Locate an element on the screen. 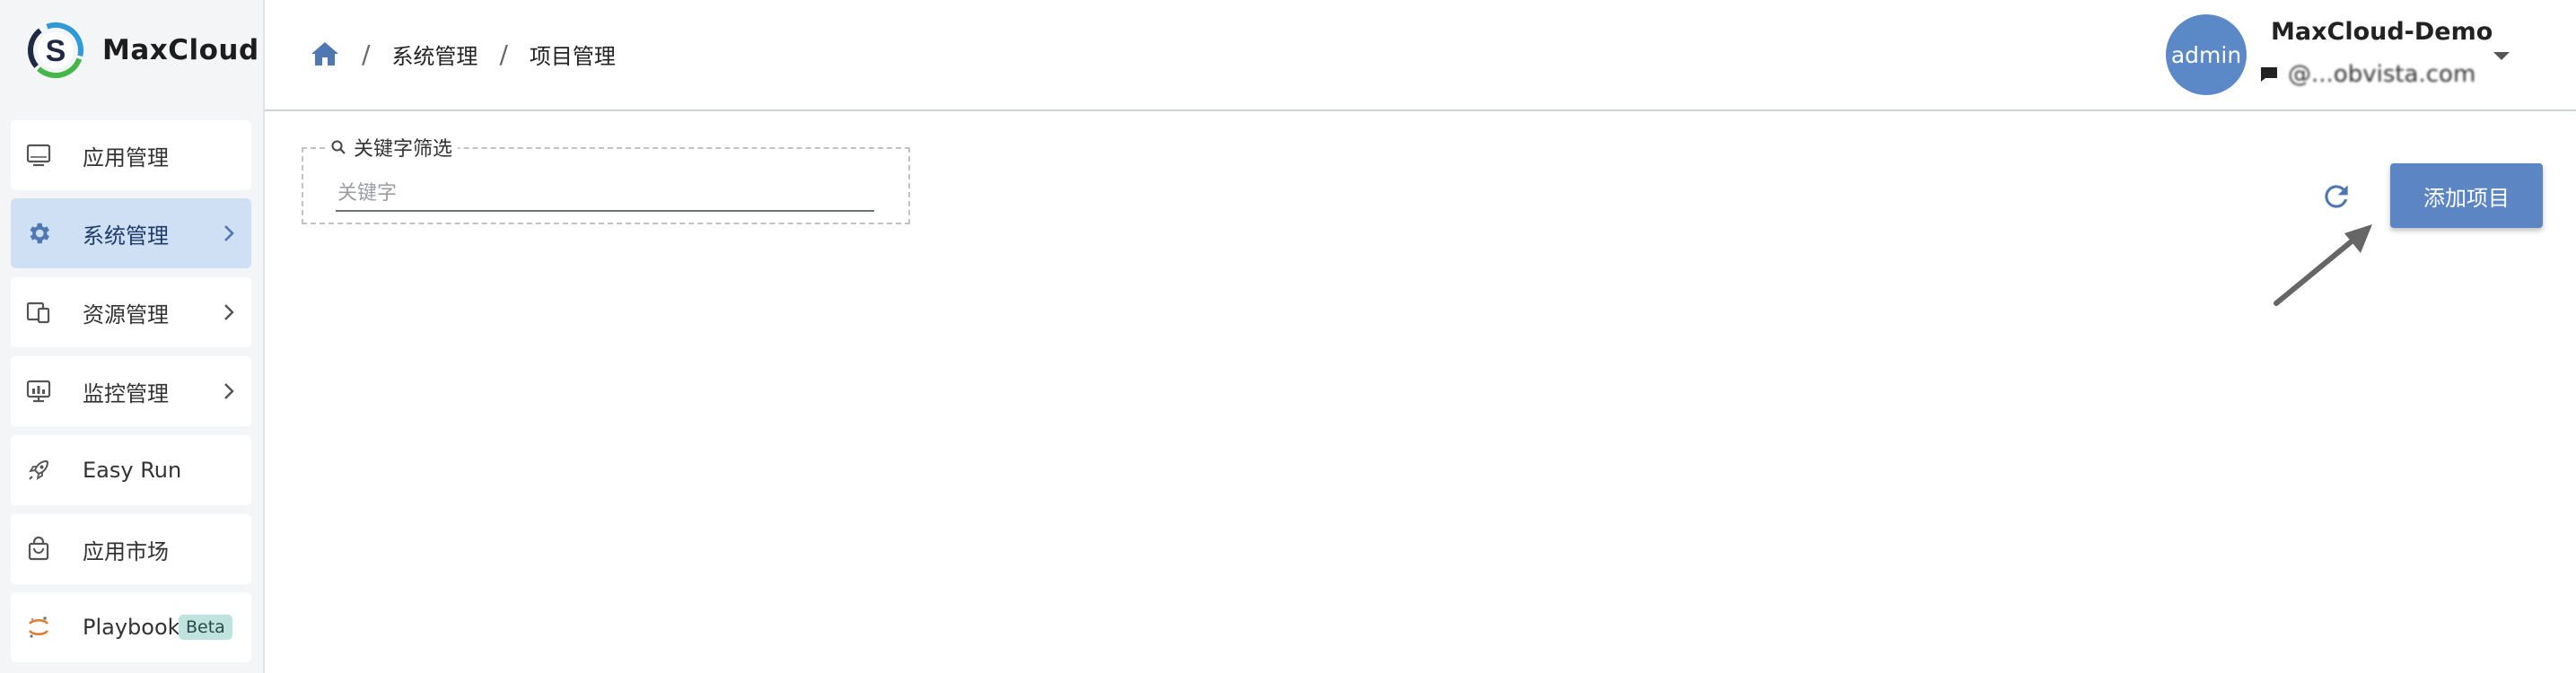 This screenshot has height=673, width=2576. add-project-button: 添加项目 is located at coordinates (2466, 195).